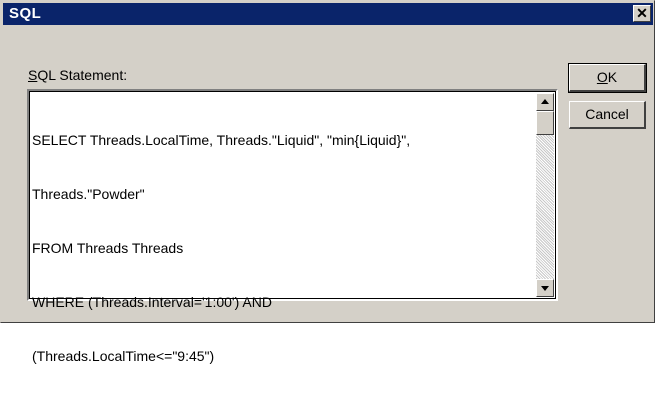 The width and height of the screenshot is (655, 401). I want to click on ok-button: OK, so click(607, 78).